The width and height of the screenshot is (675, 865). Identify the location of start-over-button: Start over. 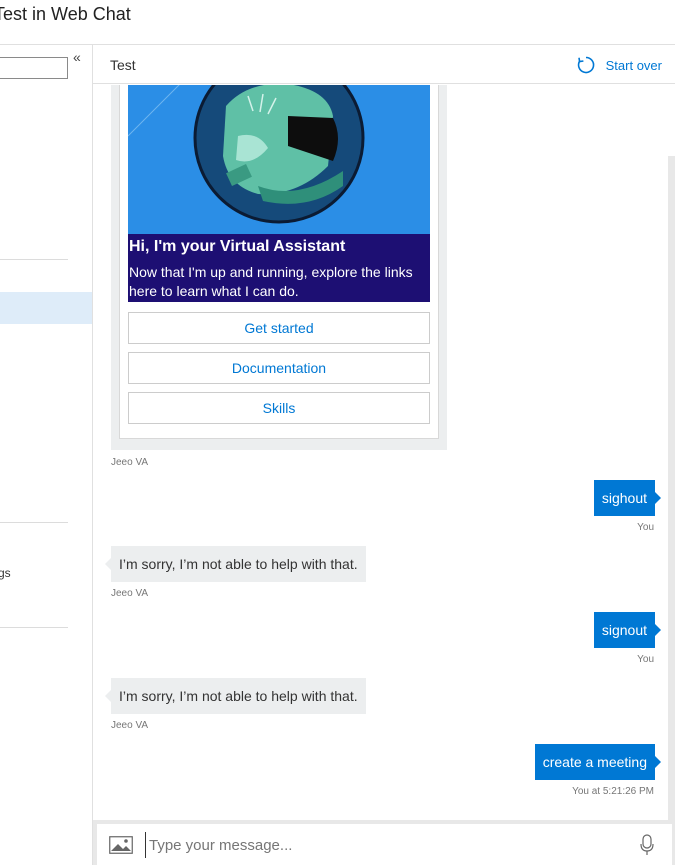
(619, 65).